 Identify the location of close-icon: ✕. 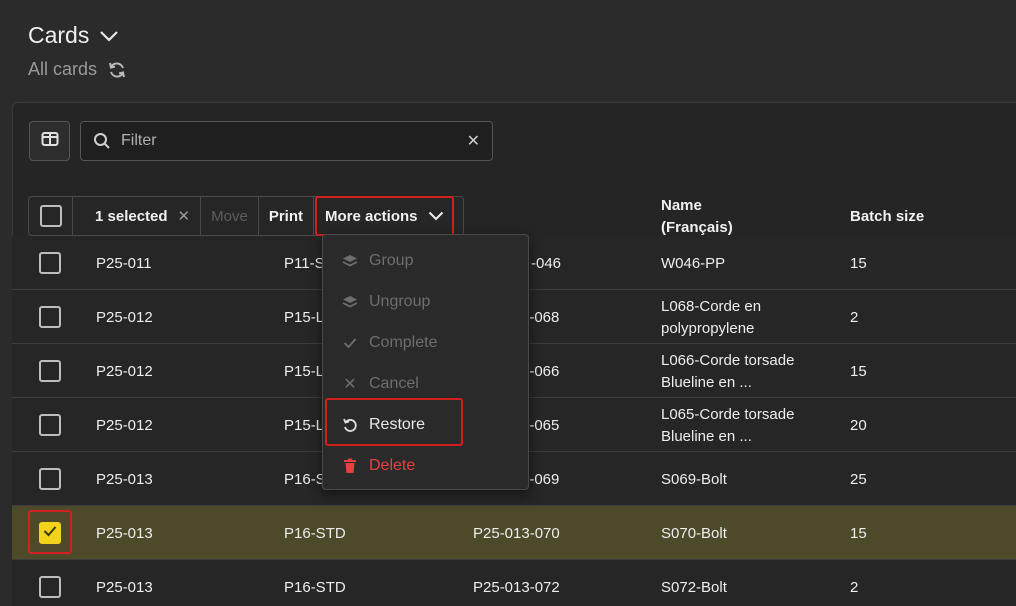
(350, 384).